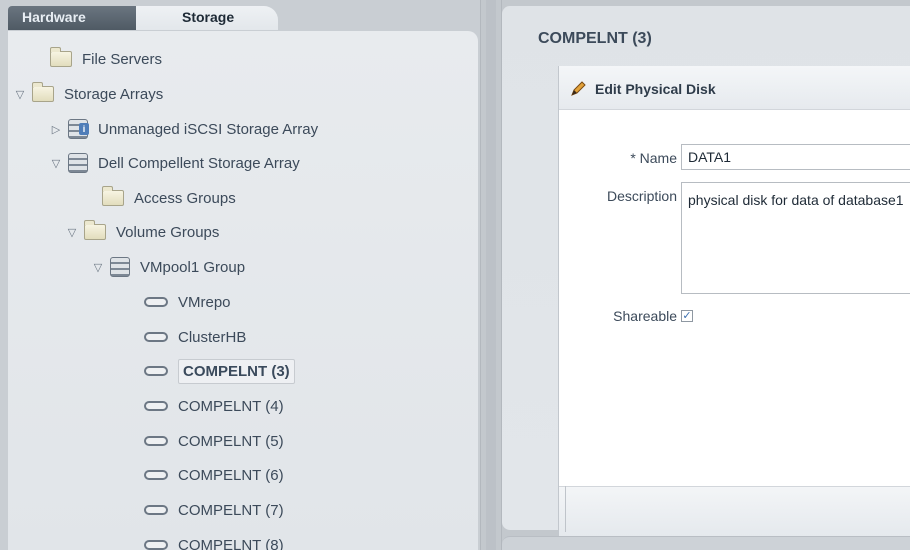  Describe the element at coordinates (207, 18) in the screenshot. I see `tab-storage: Storage` at that location.